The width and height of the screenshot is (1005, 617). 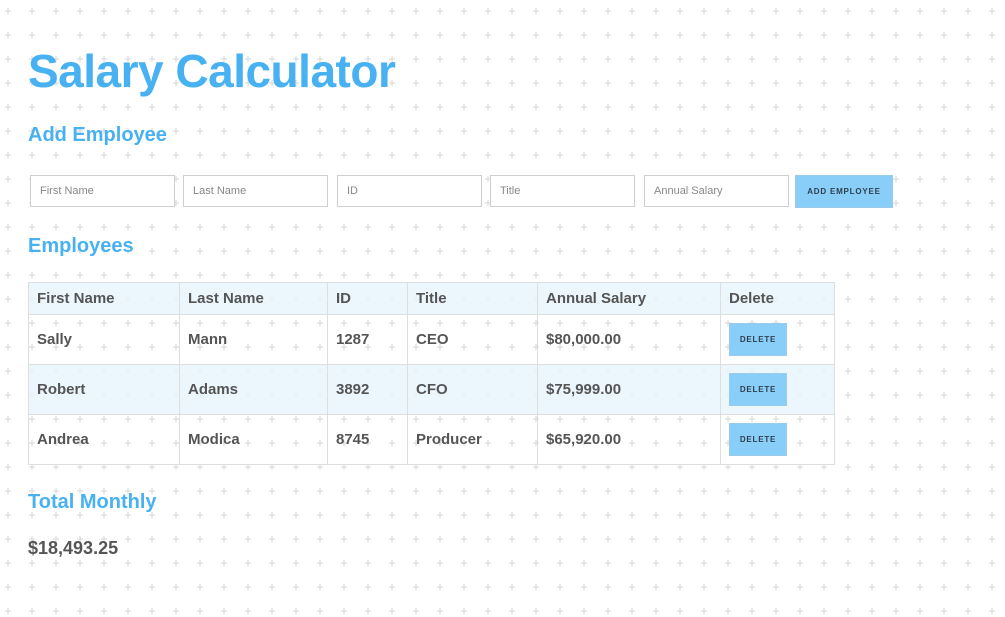 What do you see at coordinates (367, 298) in the screenshot?
I see `column-header-id: ID` at bounding box center [367, 298].